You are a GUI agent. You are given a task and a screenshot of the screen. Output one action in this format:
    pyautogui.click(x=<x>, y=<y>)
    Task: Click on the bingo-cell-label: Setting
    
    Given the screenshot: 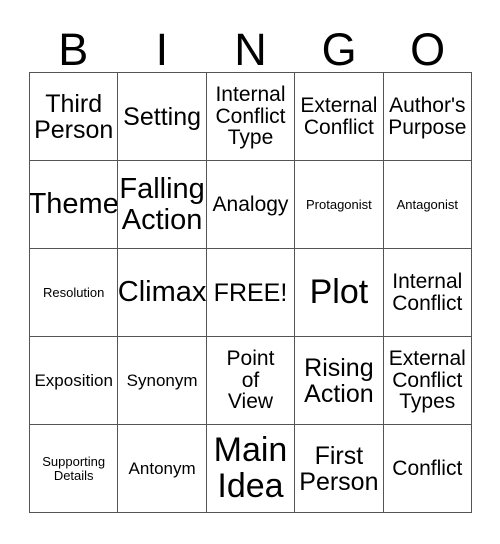 What is the action you would take?
    pyautogui.click(x=162, y=116)
    